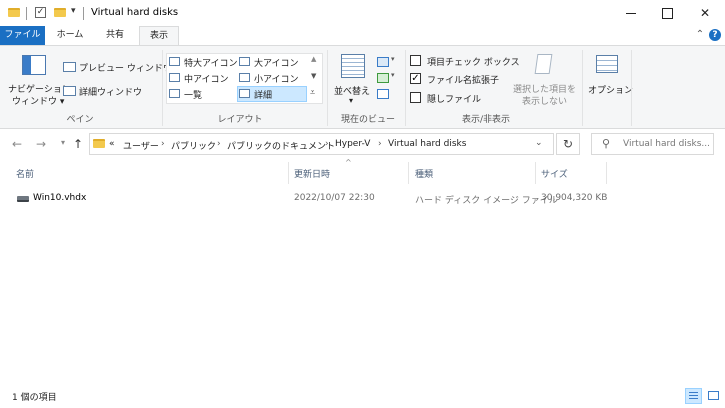 The image size is (725, 408). Describe the element at coordinates (141, 145) in the screenshot. I see `breadcrumb-users: ユーザー` at that location.